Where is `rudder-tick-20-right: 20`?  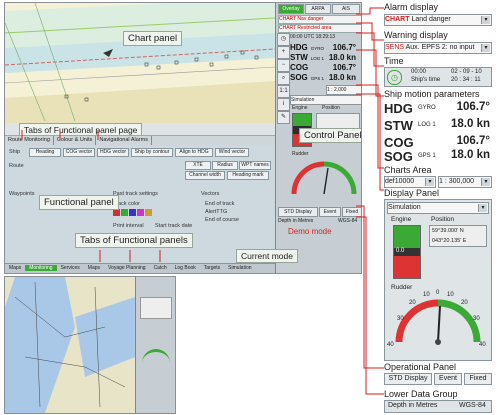
rudder-tick-20-right: 20 is located at coordinates (464, 303).